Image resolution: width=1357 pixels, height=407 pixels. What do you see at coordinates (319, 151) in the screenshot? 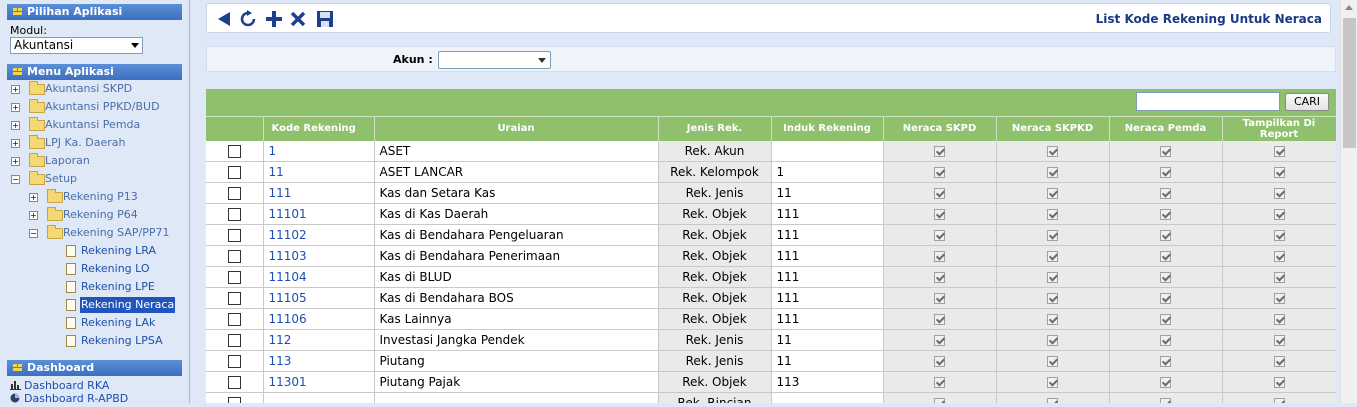
I see `kode-cell: 1` at bounding box center [319, 151].